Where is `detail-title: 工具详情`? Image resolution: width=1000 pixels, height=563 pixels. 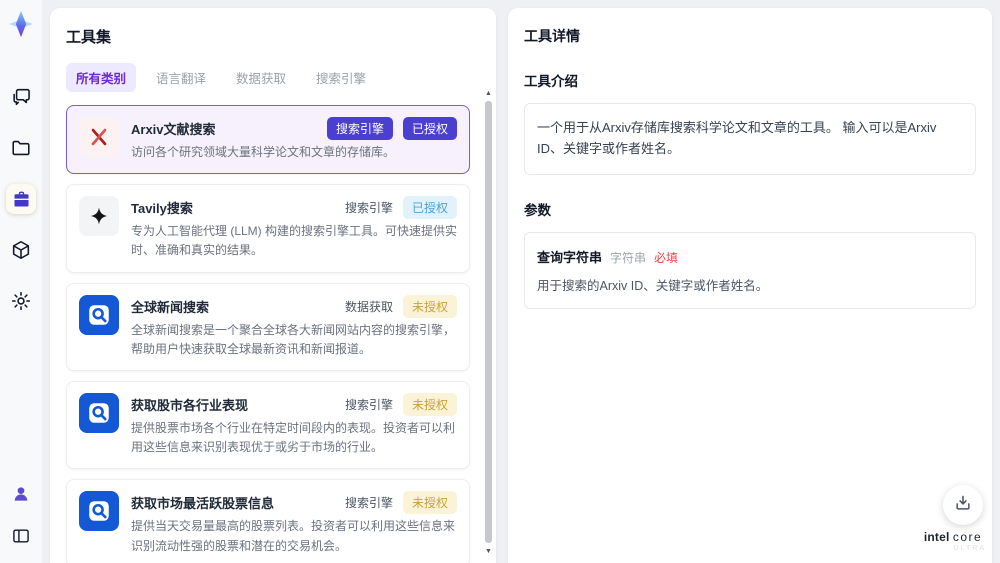
detail-title: 工具详情 is located at coordinates (552, 36).